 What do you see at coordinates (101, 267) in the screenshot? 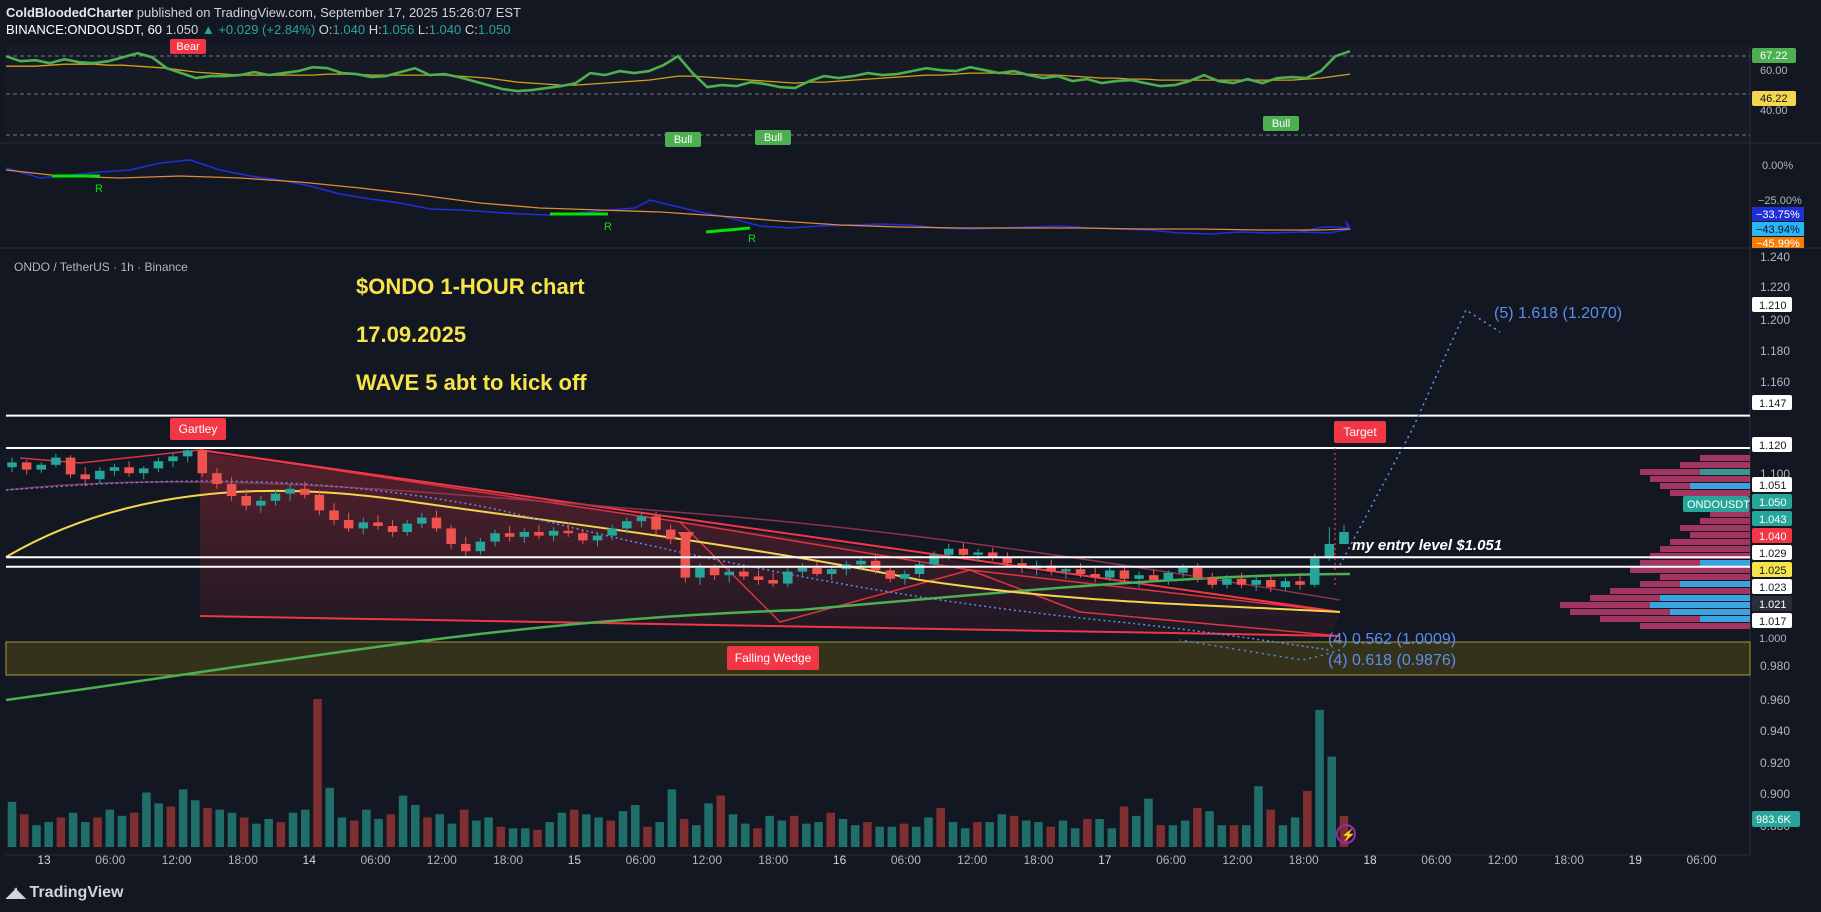
I see `series-legend: ONDO / TetherUS · 1h · Binance` at bounding box center [101, 267].